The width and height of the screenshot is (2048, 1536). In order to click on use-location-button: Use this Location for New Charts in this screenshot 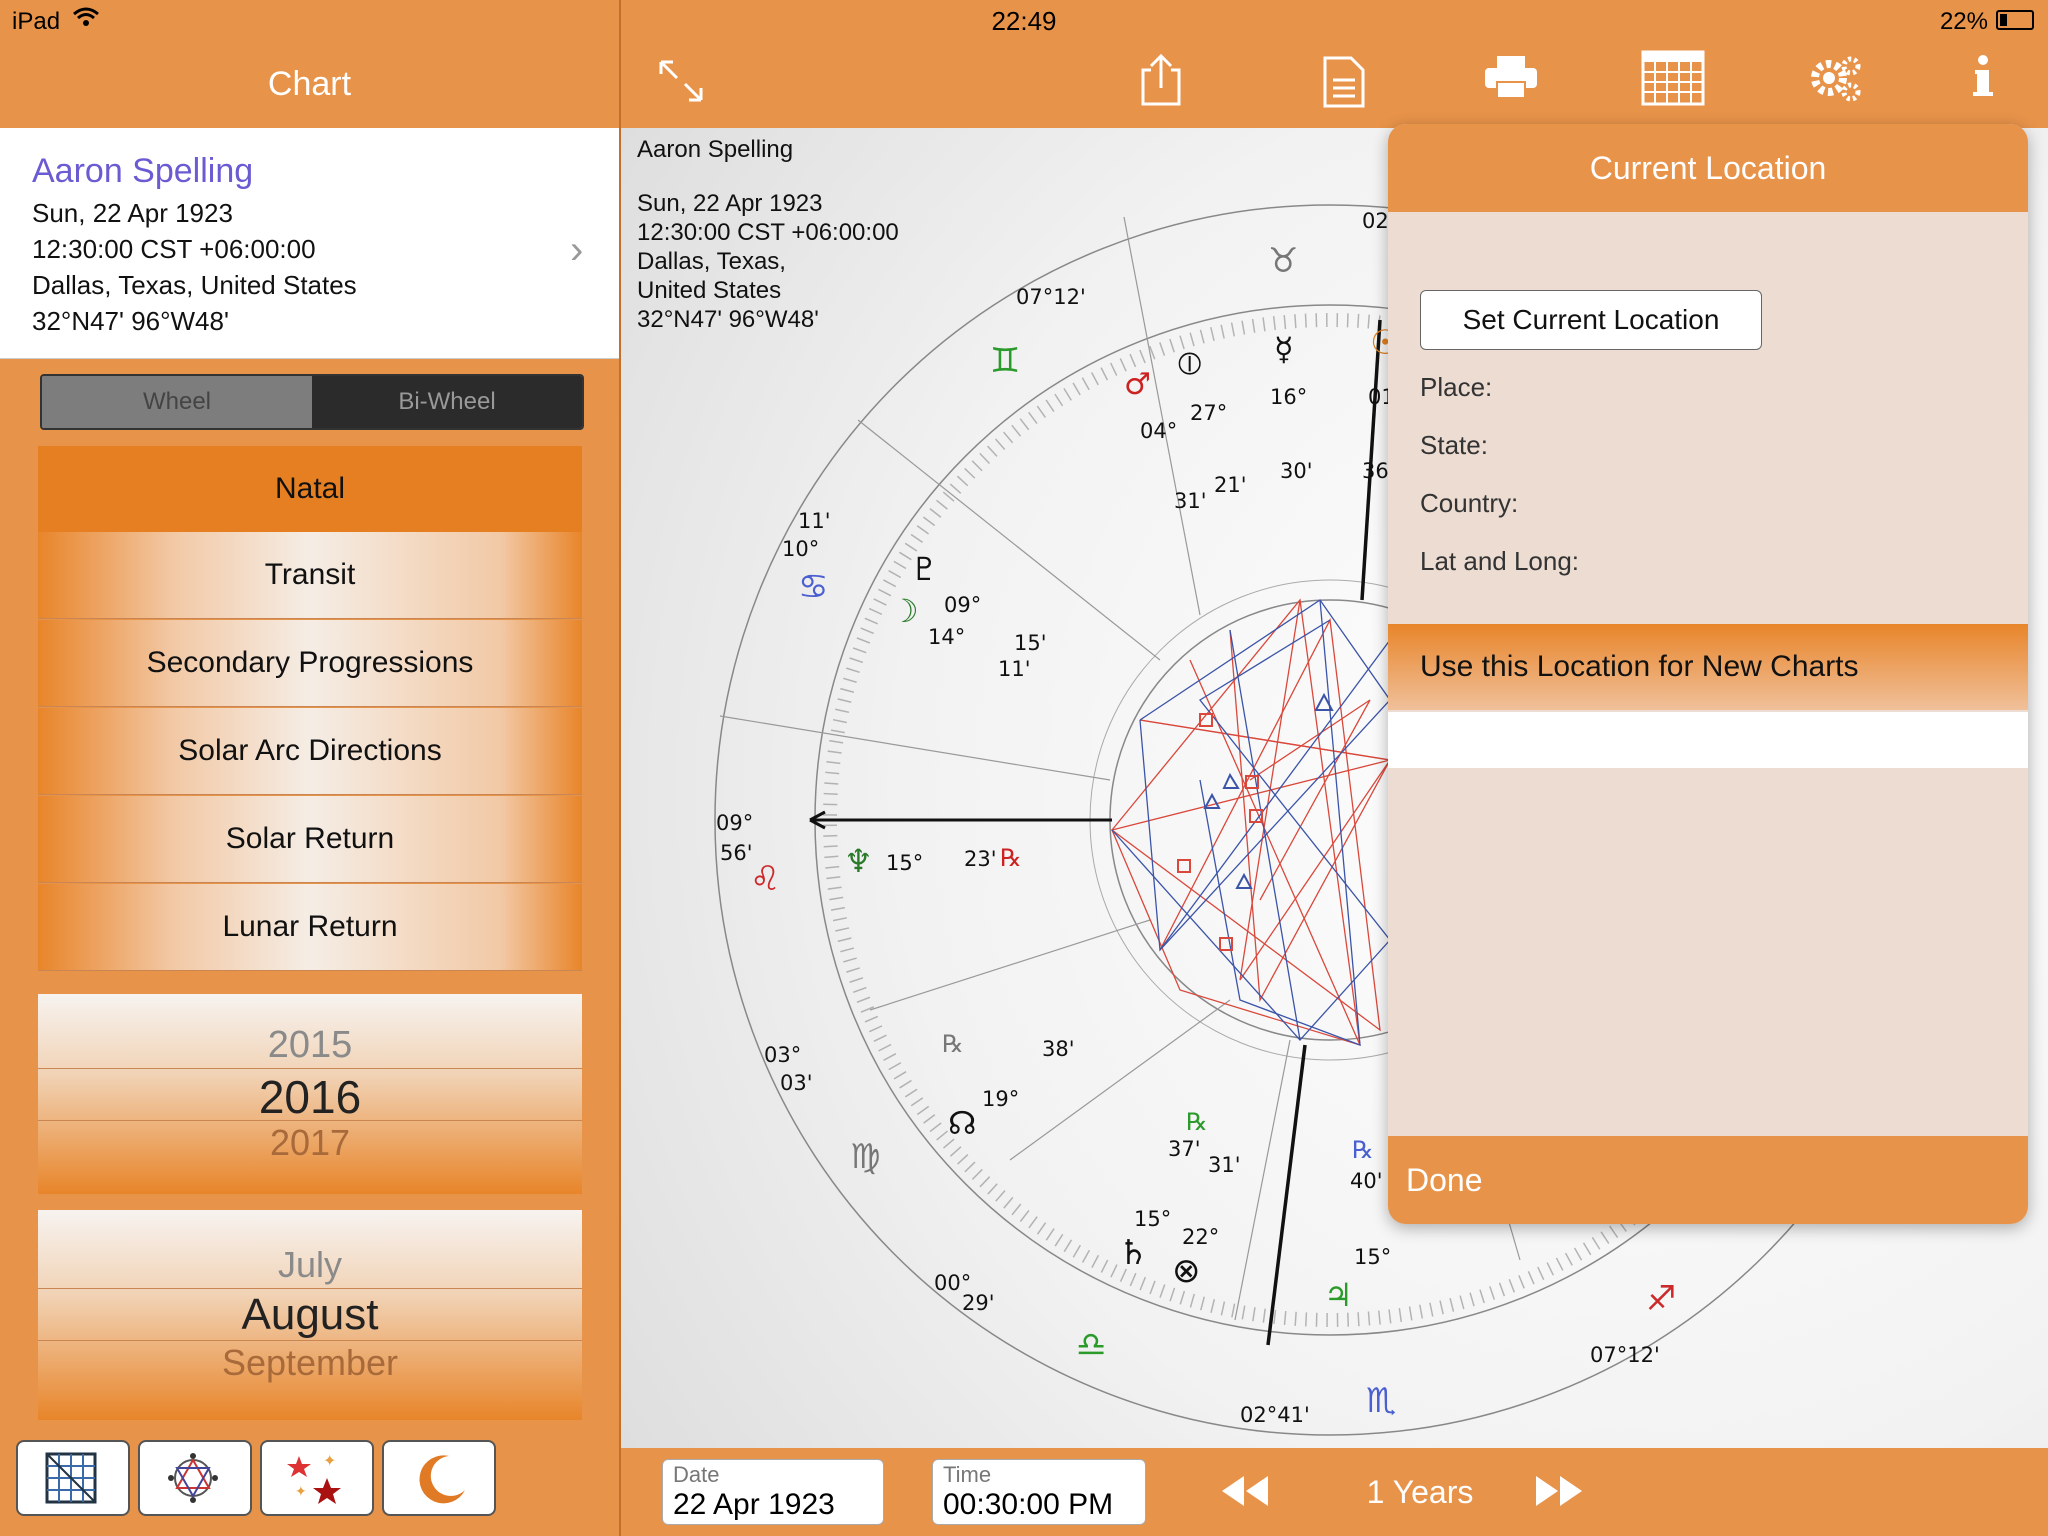, I will do `click(1708, 667)`.